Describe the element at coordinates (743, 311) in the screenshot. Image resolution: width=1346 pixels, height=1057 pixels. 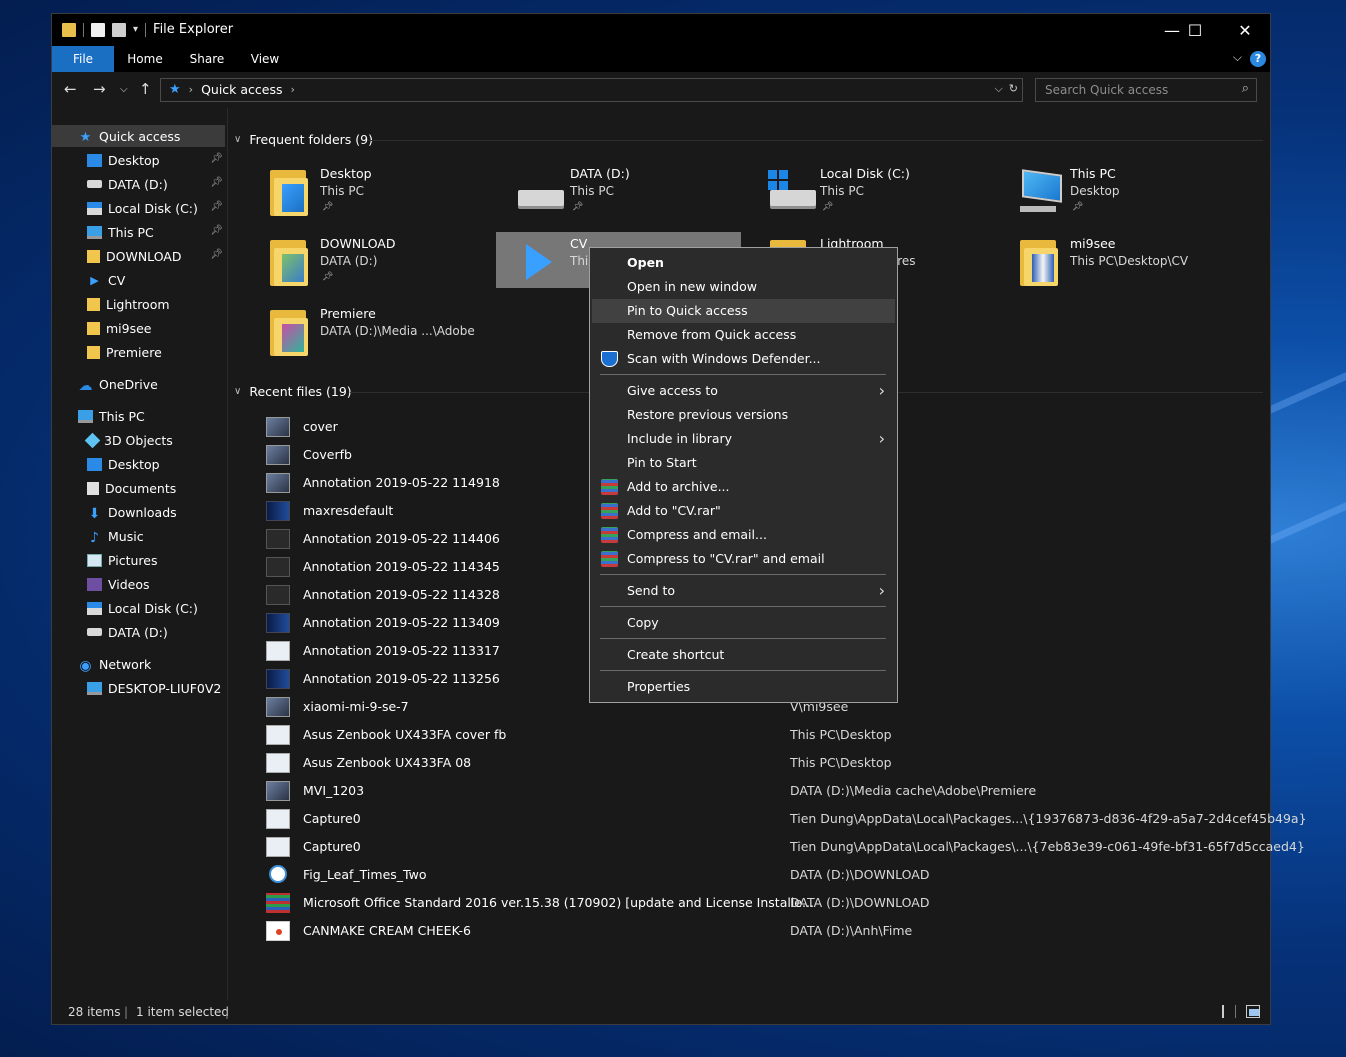
I see `menu-item-pin-quick-access: Pin to Quick access` at that location.